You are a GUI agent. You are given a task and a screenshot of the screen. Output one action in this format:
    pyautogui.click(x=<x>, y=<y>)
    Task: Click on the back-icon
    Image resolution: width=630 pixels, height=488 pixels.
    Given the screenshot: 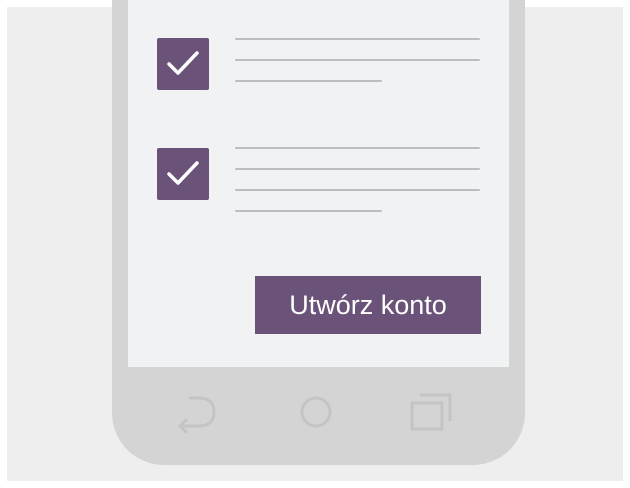 What is the action you would take?
    pyautogui.click(x=196, y=414)
    